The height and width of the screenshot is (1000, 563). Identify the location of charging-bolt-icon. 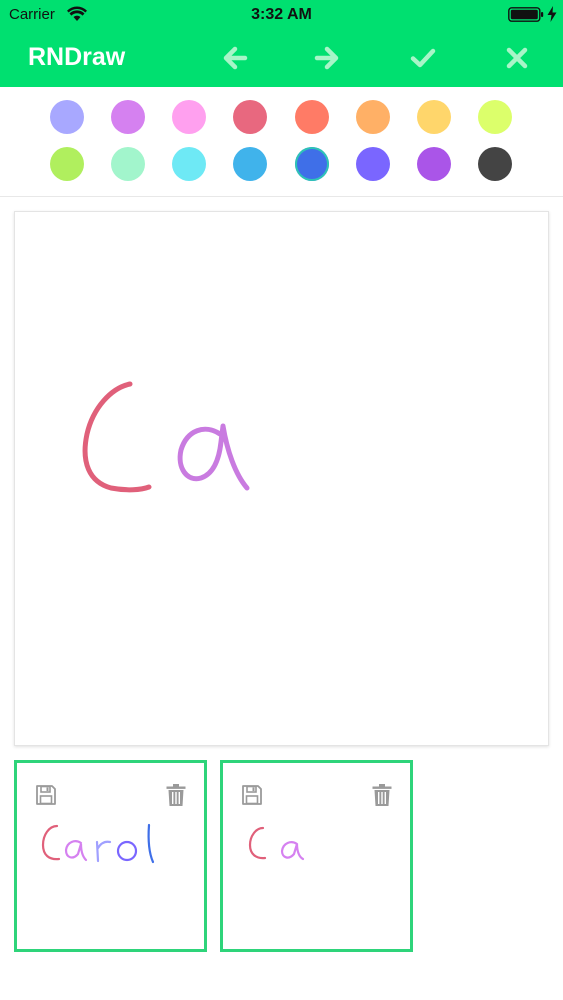
(552, 14).